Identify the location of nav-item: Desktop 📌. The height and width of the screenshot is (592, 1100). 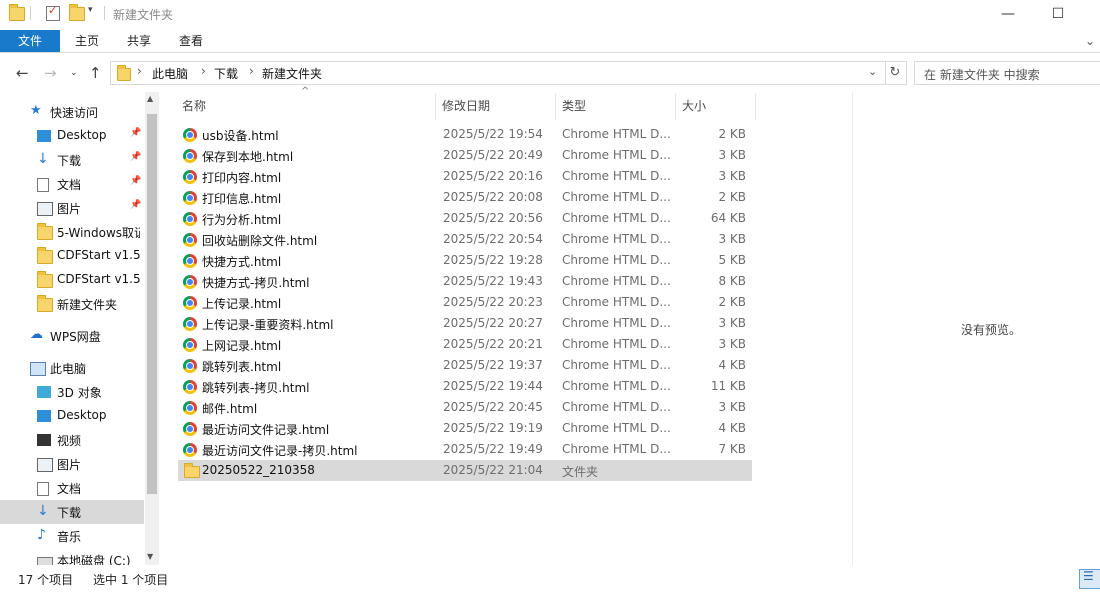
(72, 136).